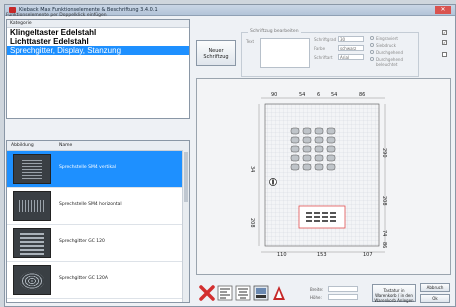 This screenshot has height=307, width=456. What do you see at coordinates (252, 169) in the screenshot?
I see `dim-left-2: 34` at bounding box center [252, 169].